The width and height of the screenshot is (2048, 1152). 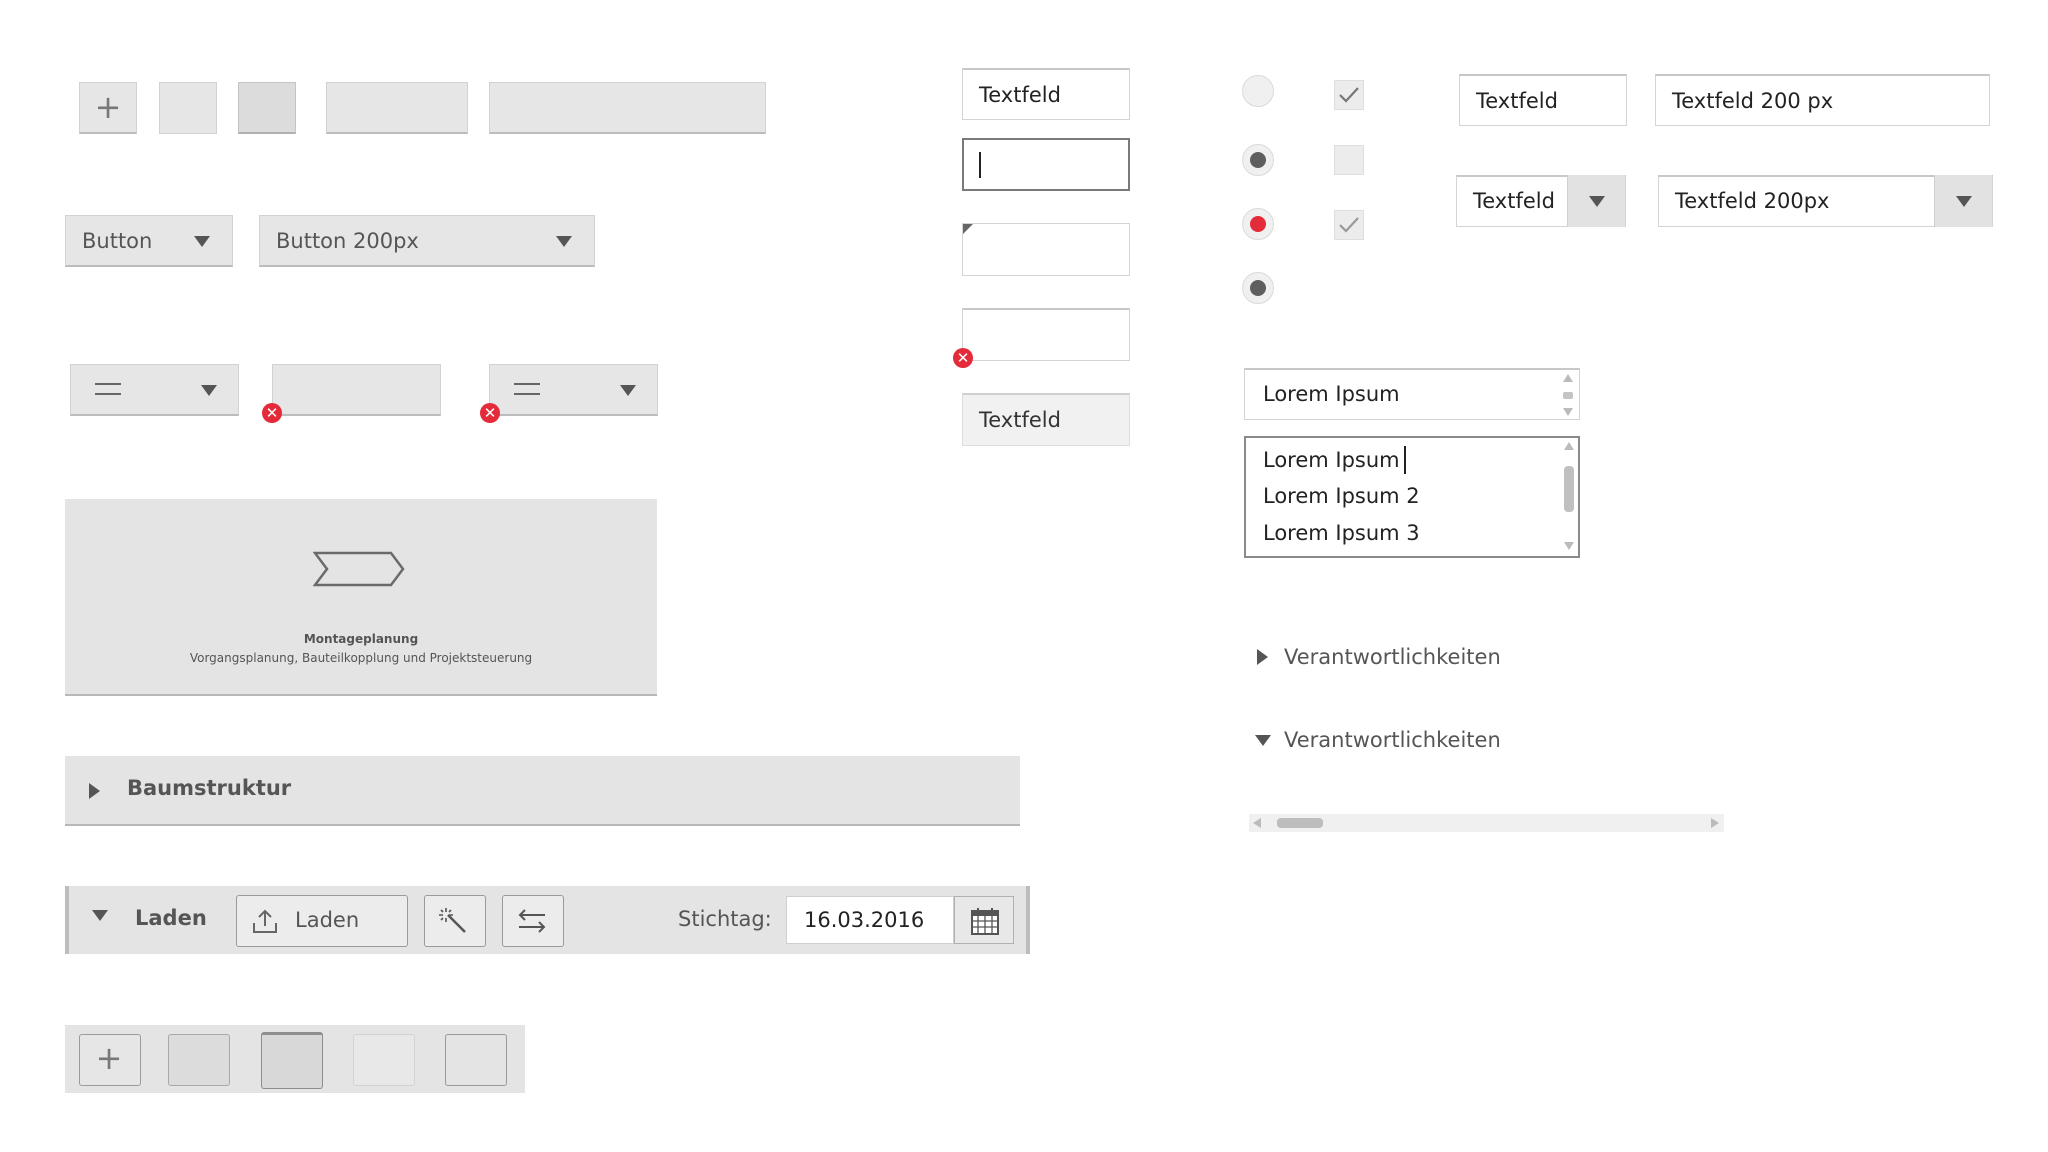 What do you see at coordinates (359, 569) in the screenshot?
I see `arrow-tag-icon` at bounding box center [359, 569].